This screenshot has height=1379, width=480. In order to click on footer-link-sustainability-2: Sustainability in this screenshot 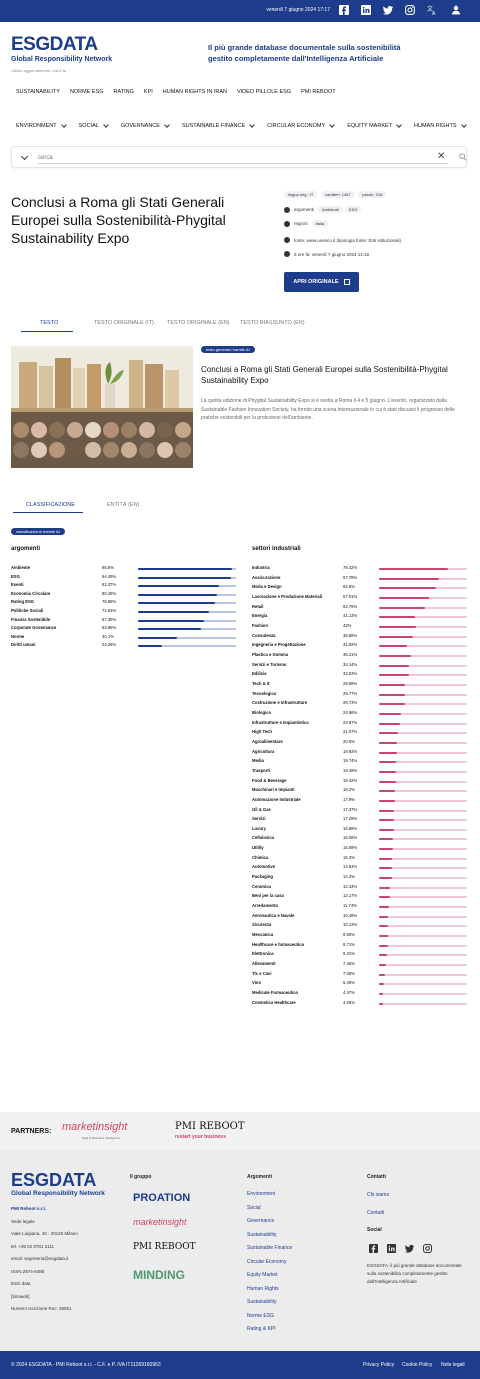, I will do `click(297, 1302)`.